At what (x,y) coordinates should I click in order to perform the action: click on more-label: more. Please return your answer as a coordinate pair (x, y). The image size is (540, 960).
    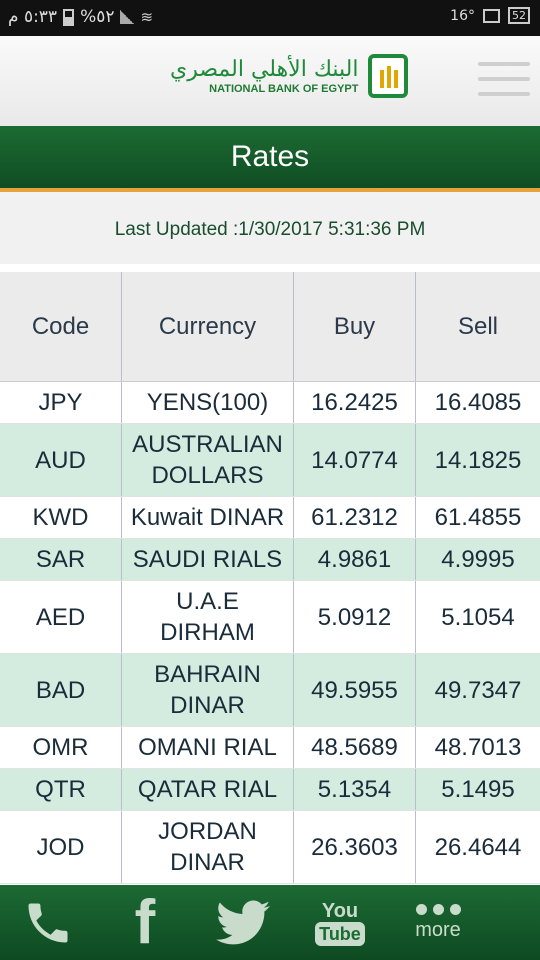
    Looking at the image, I should click on (438, 929).